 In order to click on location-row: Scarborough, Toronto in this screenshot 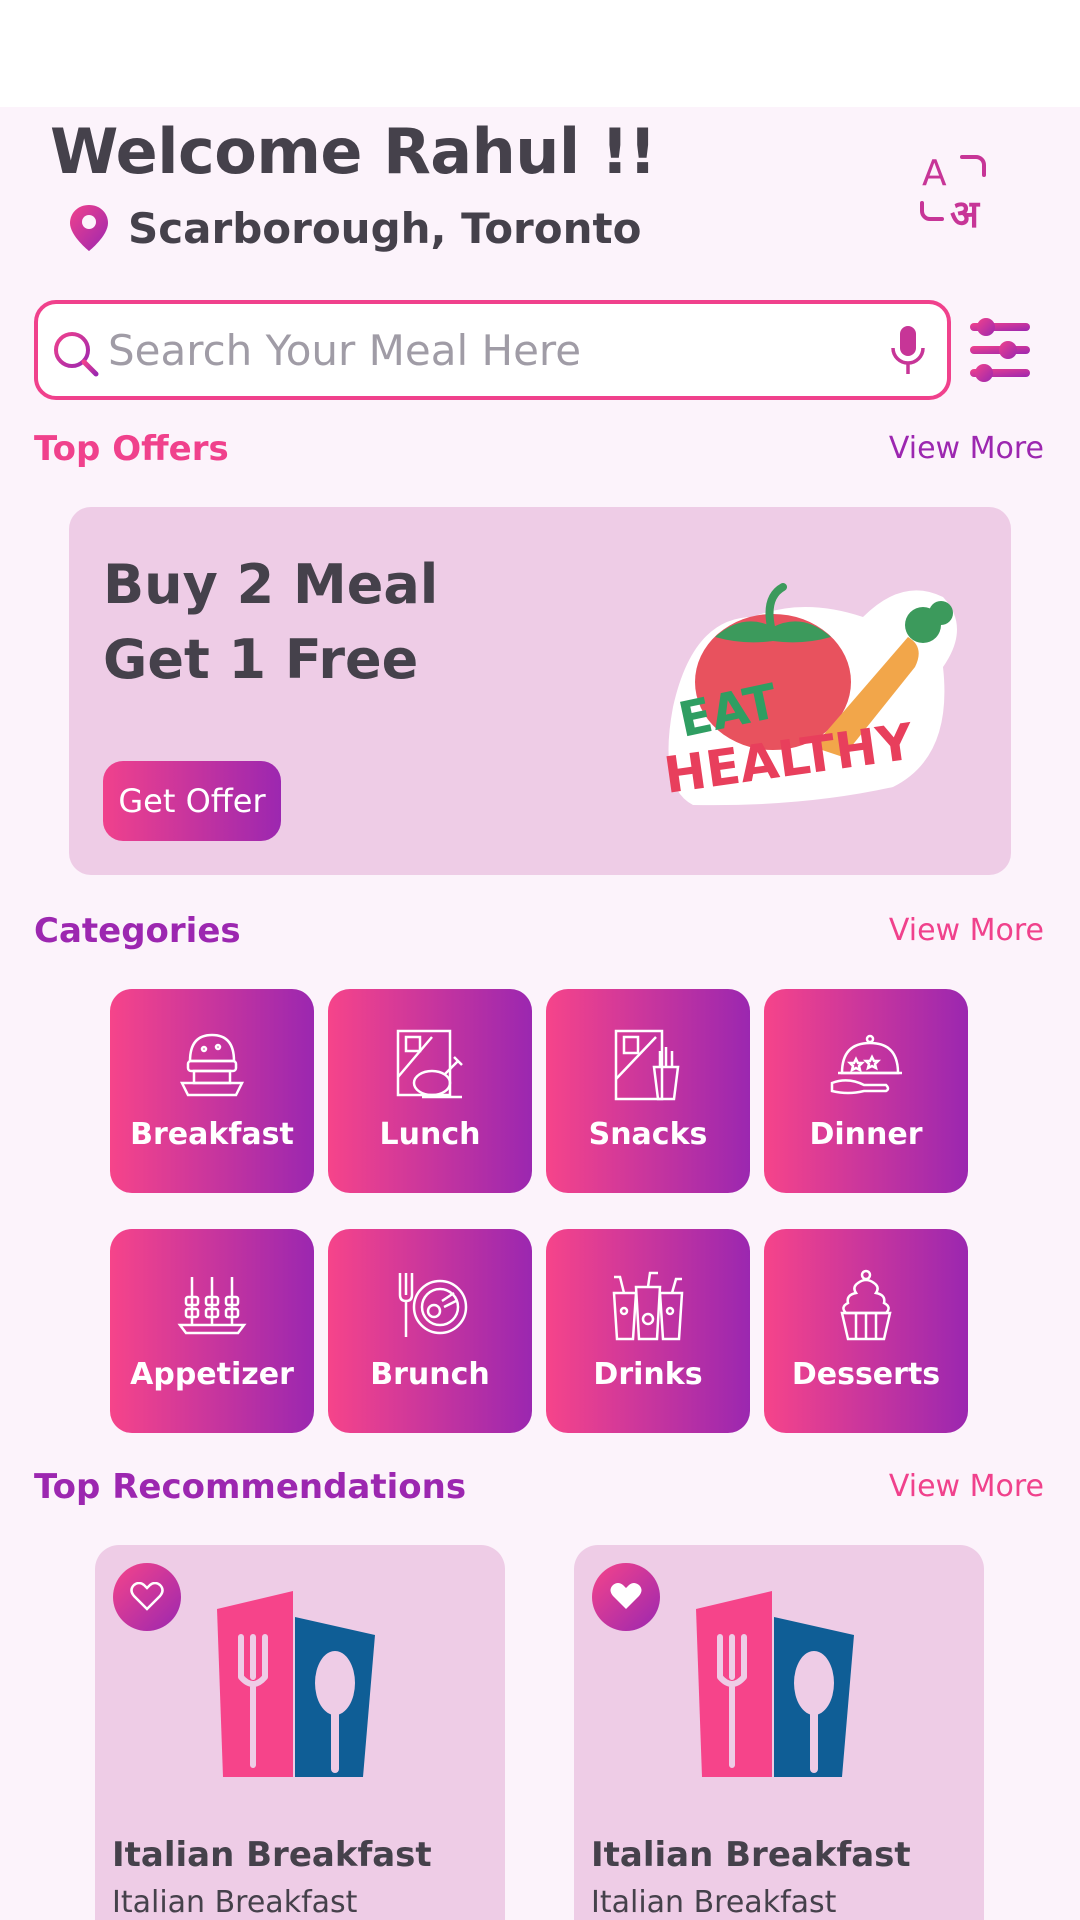, I will do `click(354, 228)`.